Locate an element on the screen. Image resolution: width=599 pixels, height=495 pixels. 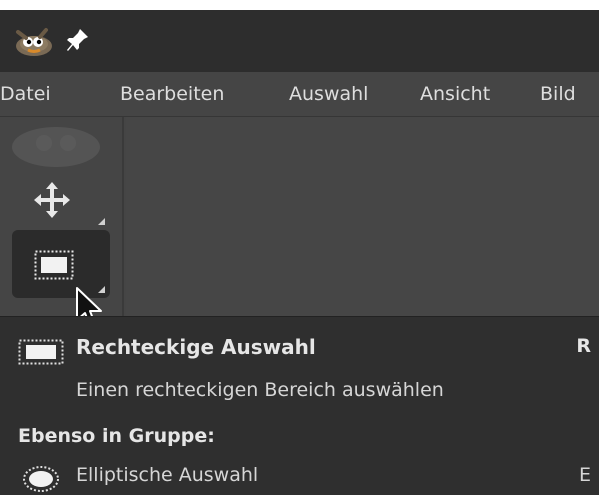
title-bar is located at coordinates (299, 41).